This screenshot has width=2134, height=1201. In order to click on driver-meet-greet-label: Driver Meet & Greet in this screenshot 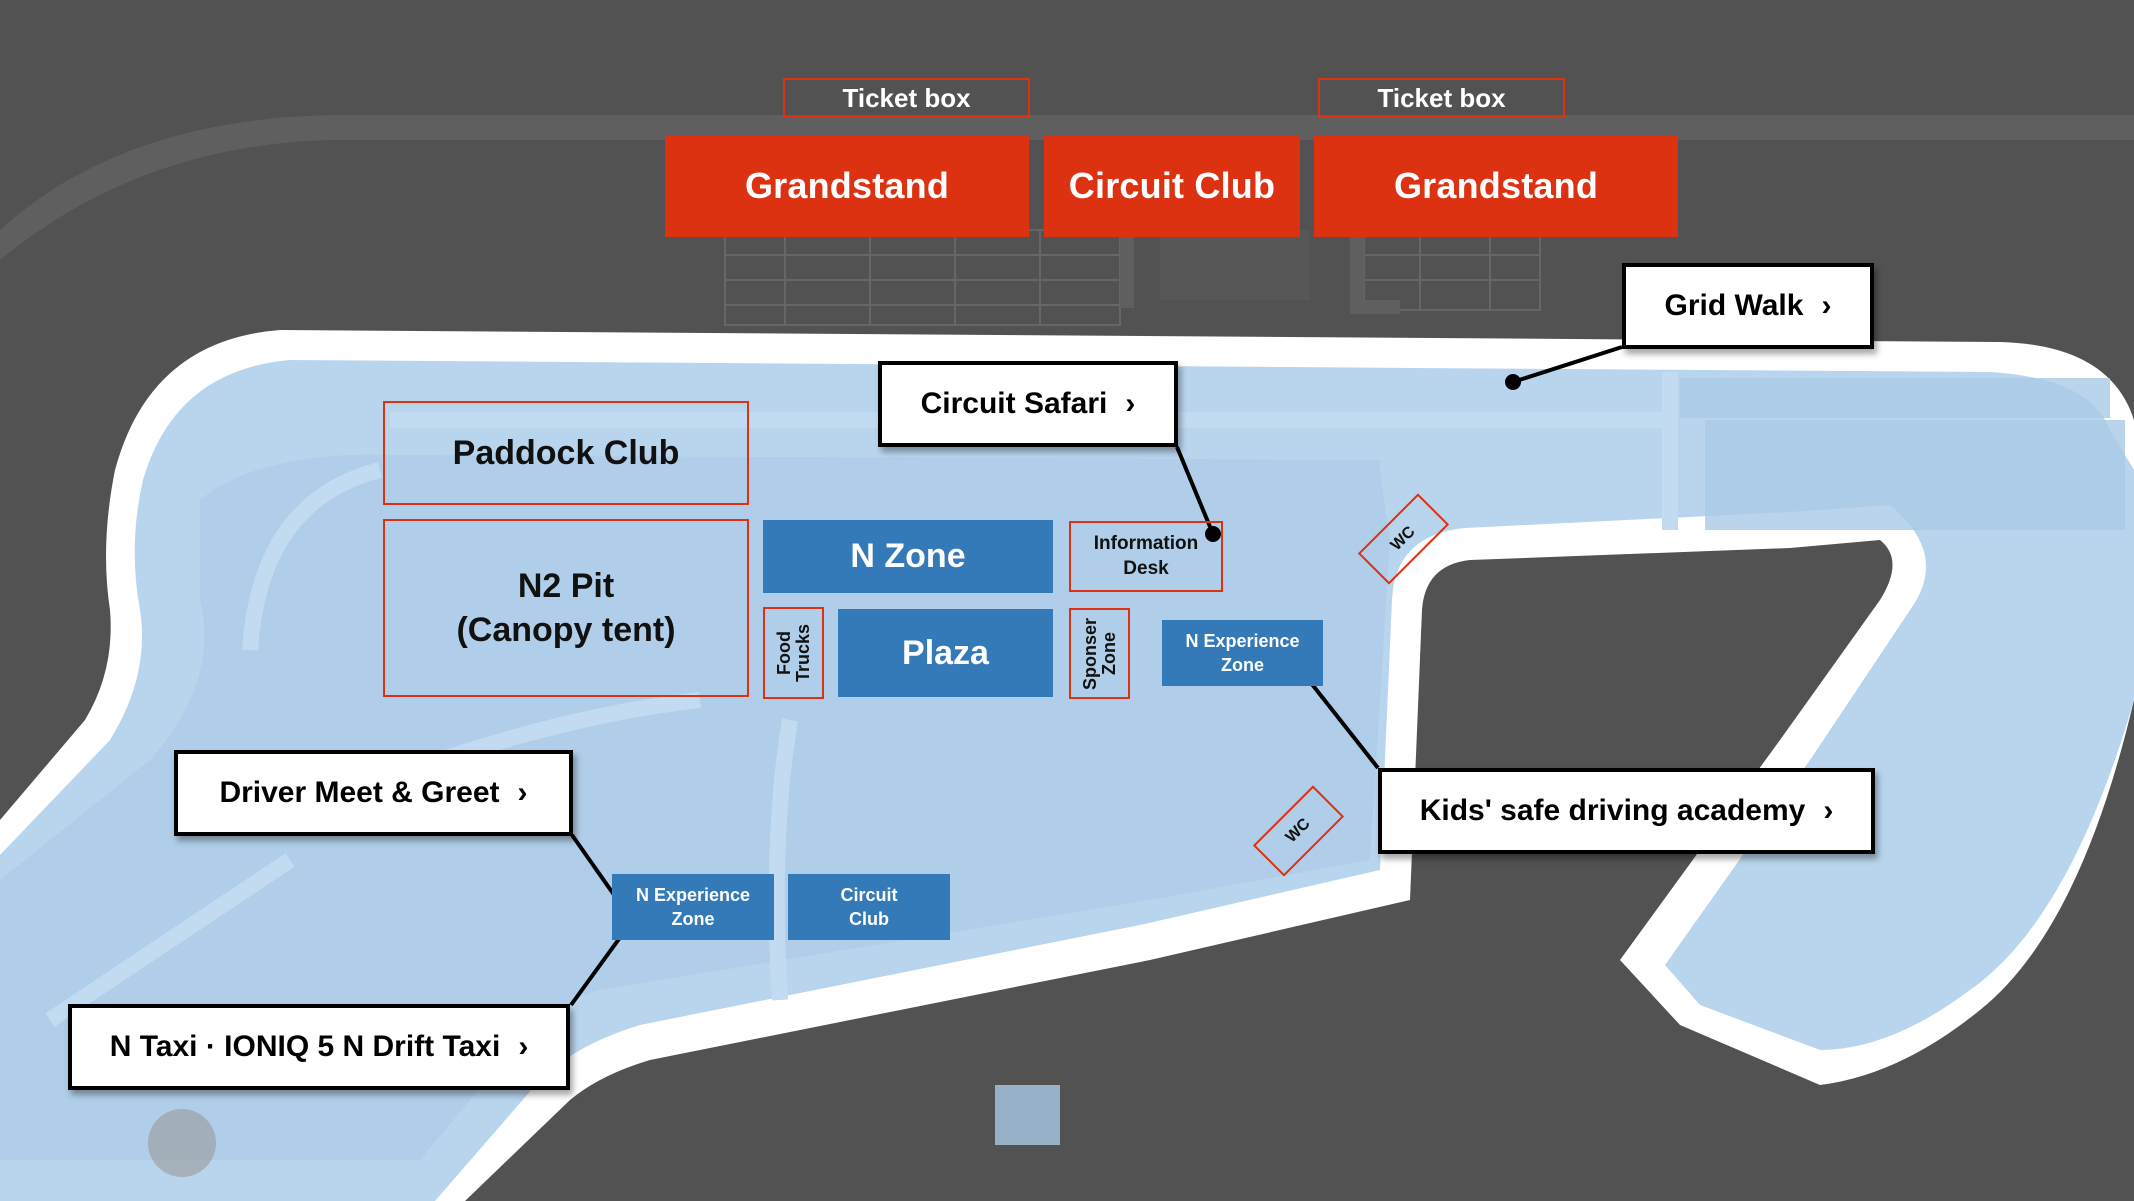, I will do `click(359, 792)`.